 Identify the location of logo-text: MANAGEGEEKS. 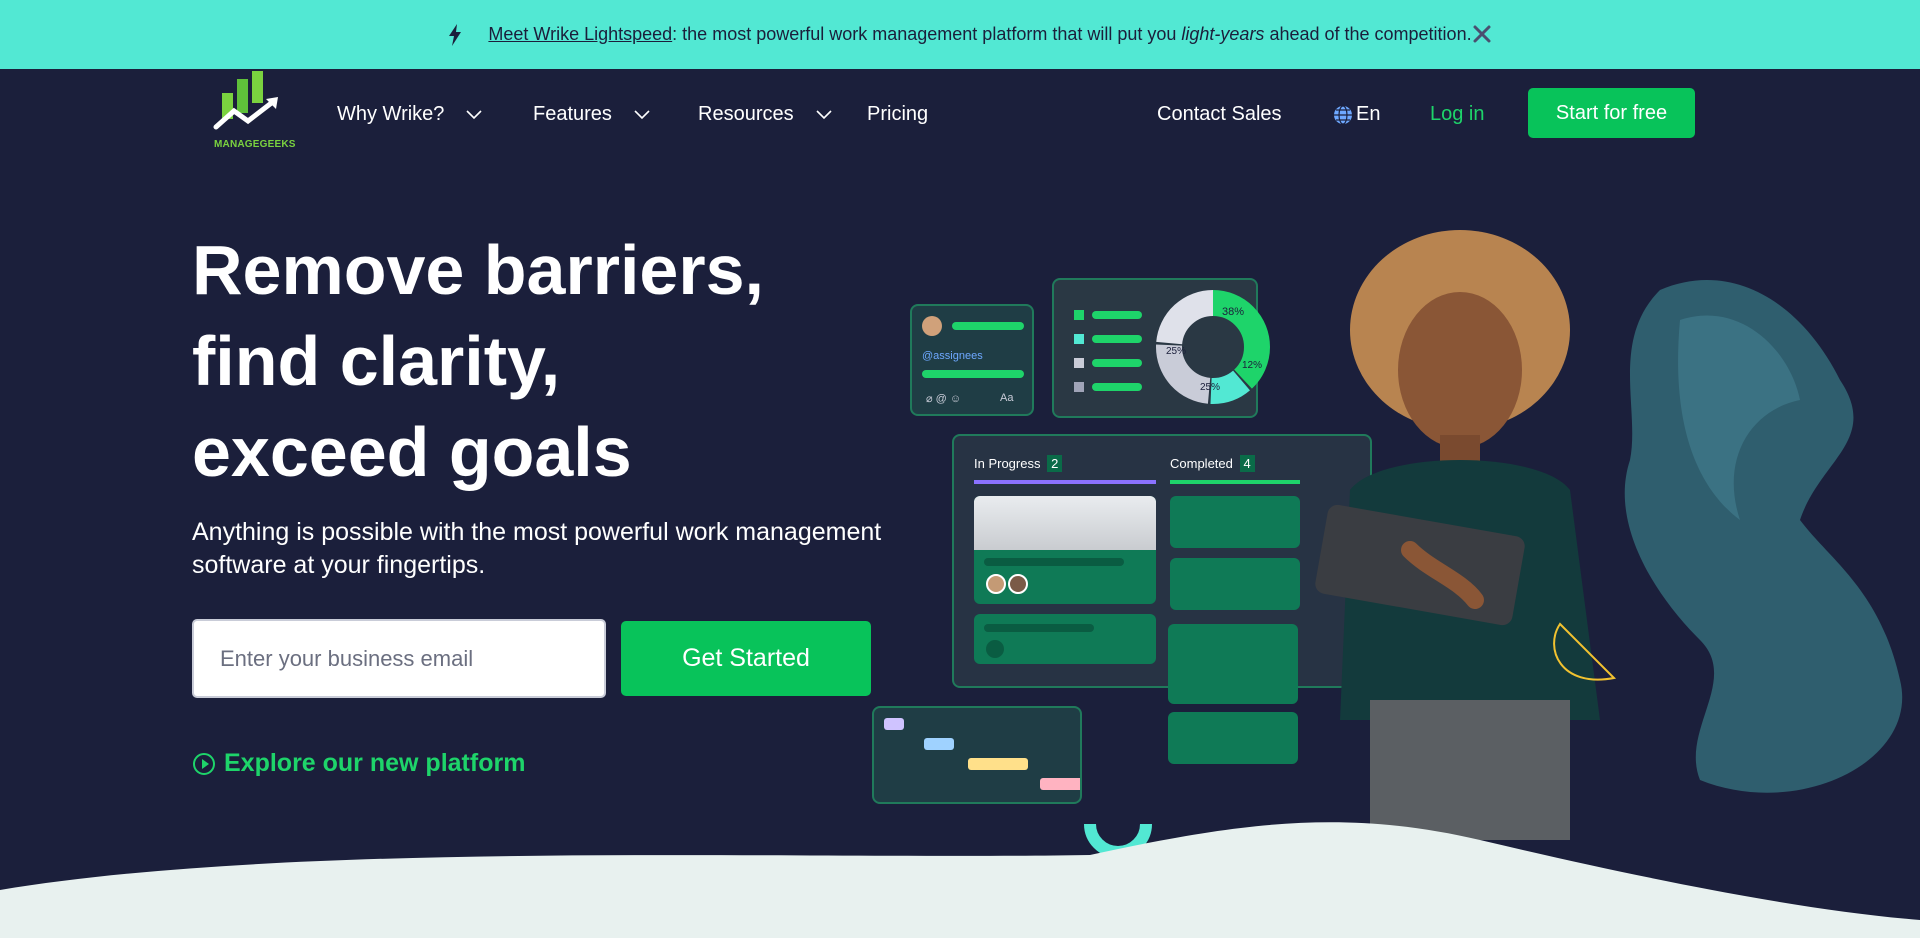
(255, 144).